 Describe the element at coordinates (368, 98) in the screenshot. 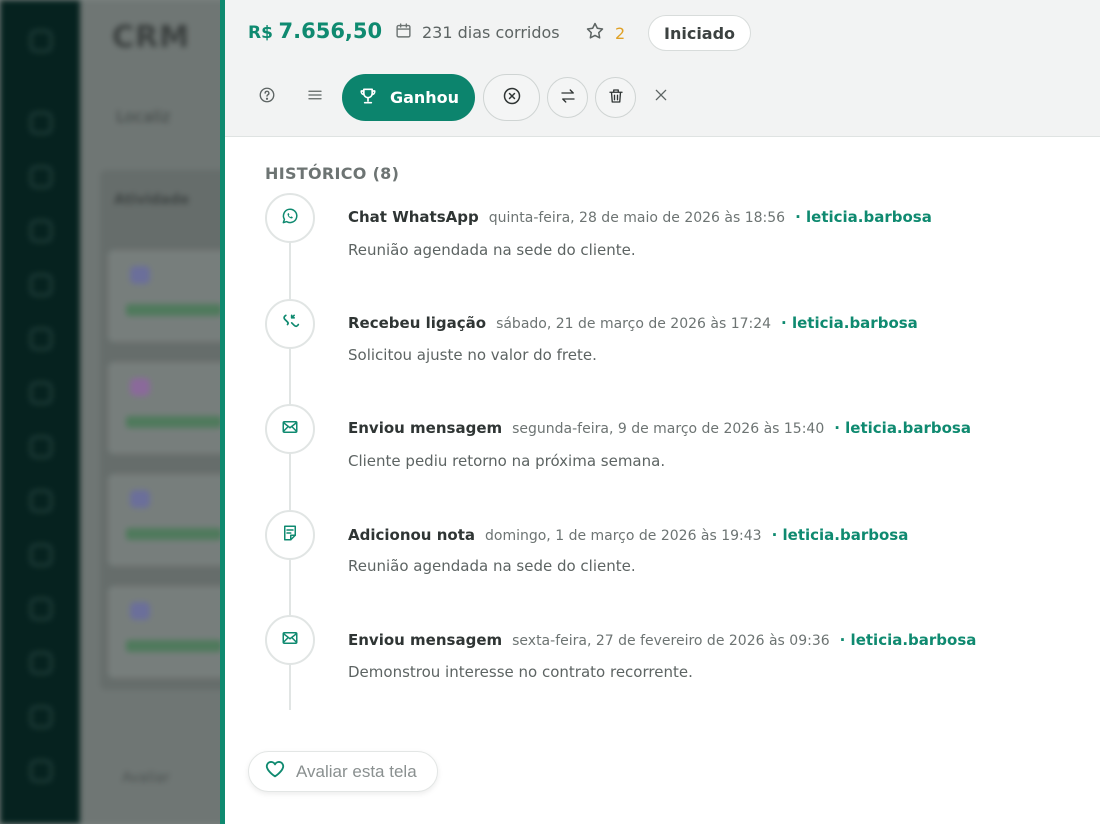

I see `trophy-icon` at that location.